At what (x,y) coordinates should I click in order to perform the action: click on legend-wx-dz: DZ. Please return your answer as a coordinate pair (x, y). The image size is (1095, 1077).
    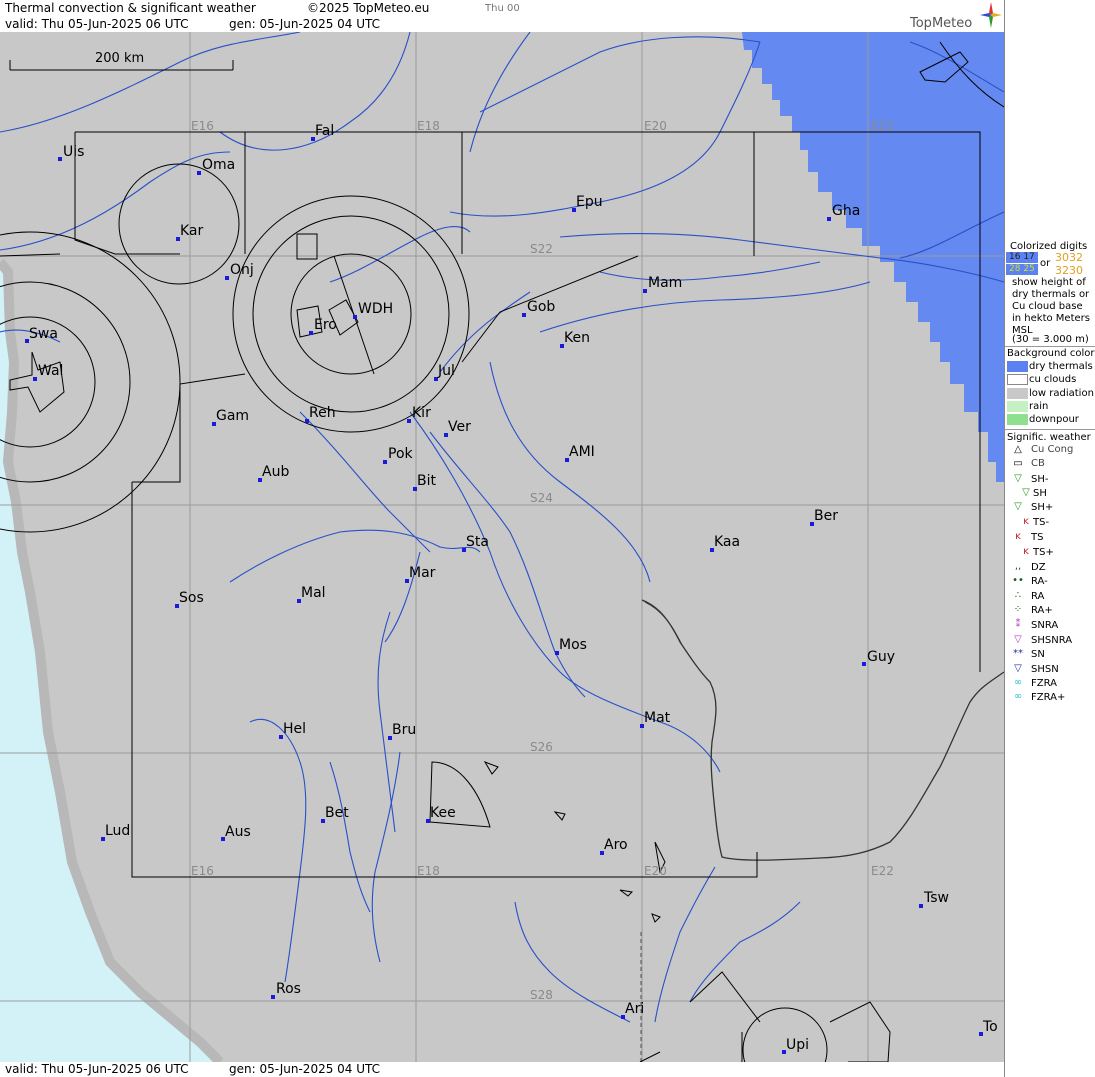
    Looking at the image, I should click on (1038, 567).